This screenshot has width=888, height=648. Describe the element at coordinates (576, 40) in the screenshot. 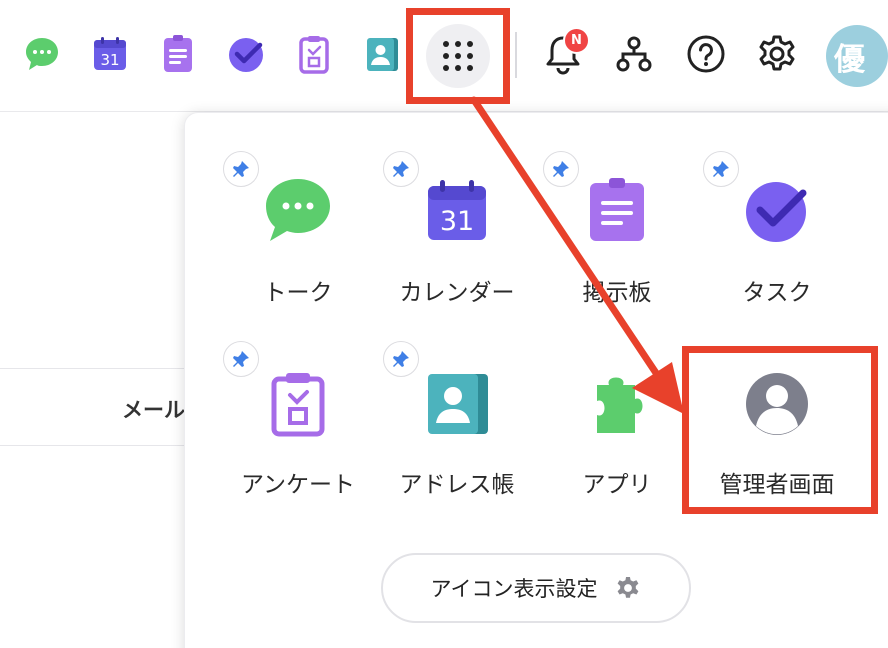

I see `notification-badge: N` at that location.